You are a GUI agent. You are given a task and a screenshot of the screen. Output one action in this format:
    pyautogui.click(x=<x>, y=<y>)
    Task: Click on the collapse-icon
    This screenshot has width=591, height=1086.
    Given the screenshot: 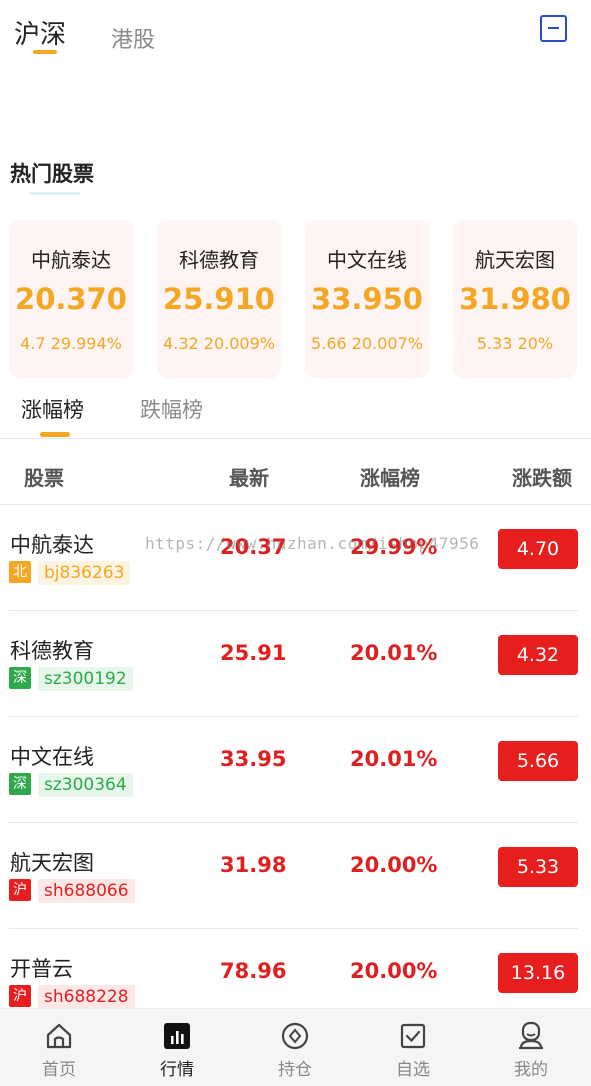 What is the action you would take?
    pyautogui.click(x=553, y=28)
    